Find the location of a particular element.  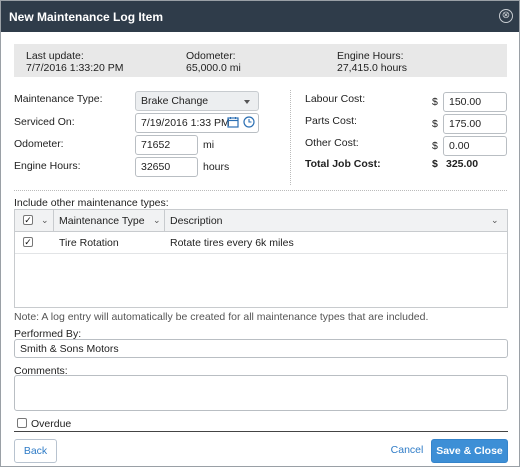

close-icon: ⊗ is located at coordinates (506, 16).